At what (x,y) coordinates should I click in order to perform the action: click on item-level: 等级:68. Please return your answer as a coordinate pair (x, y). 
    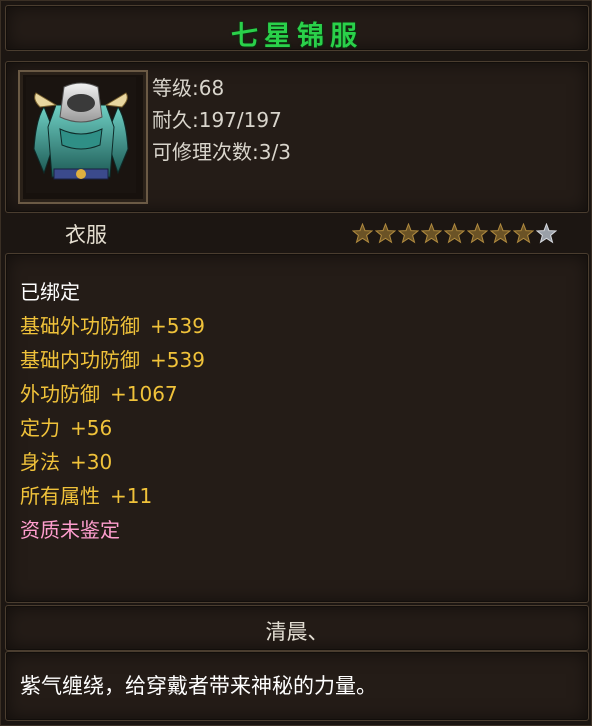
    Looking at the image, I should click on (188, 88).